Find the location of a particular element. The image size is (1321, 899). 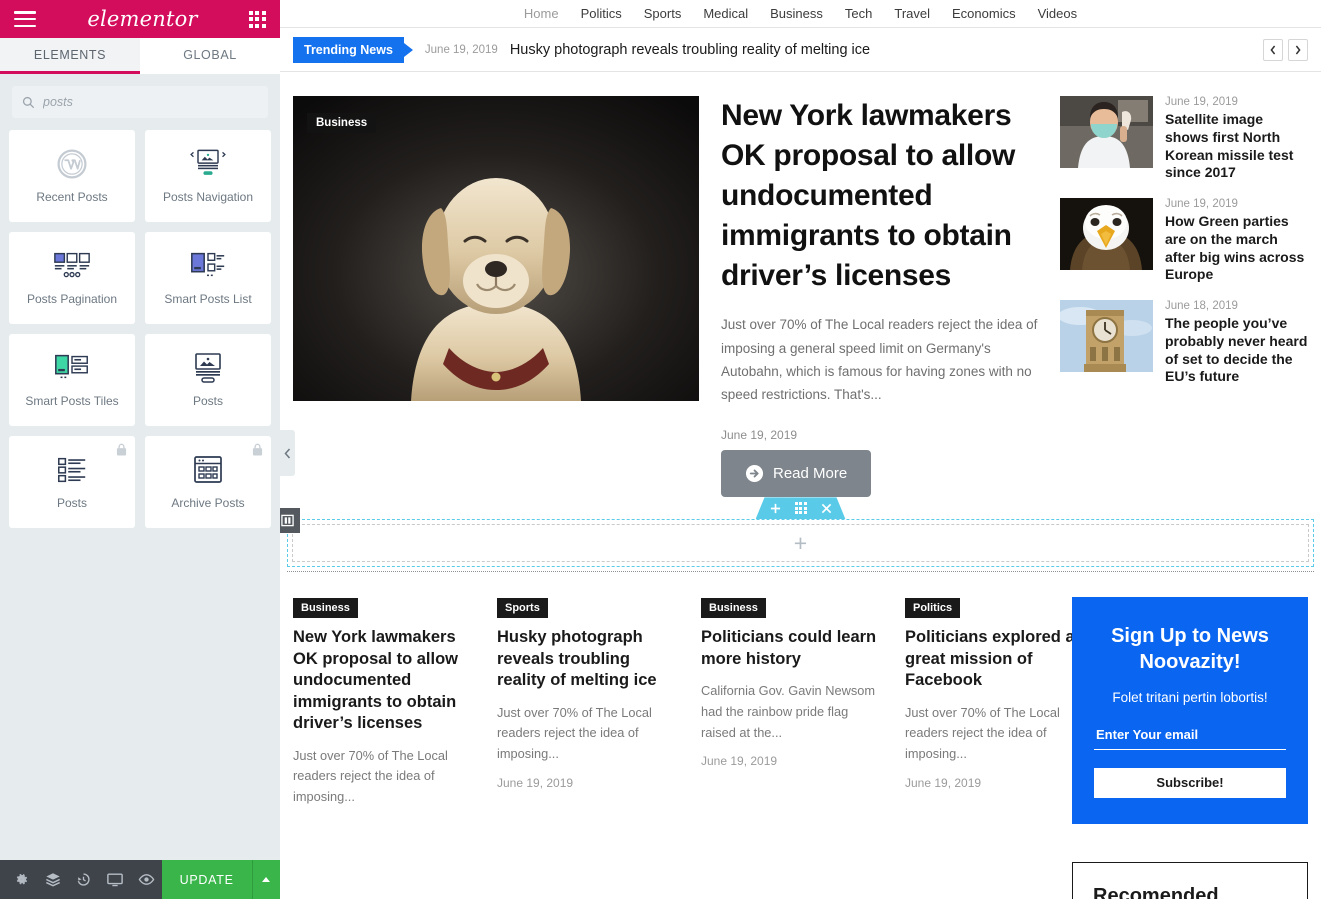

trending-badge: Trending News is located at coordinates (348, 49).